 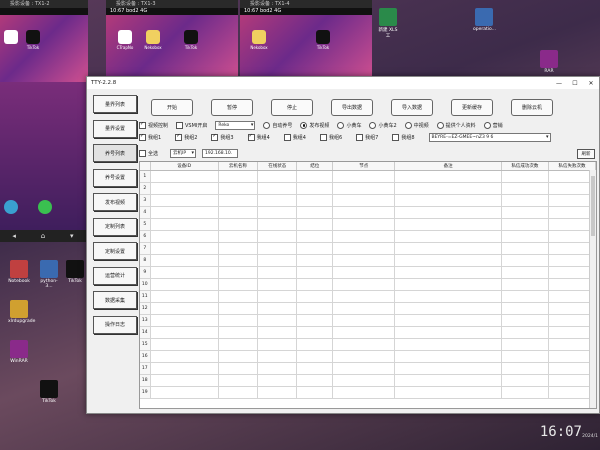 I want to click on phone-app, so click(x=11, y=37).